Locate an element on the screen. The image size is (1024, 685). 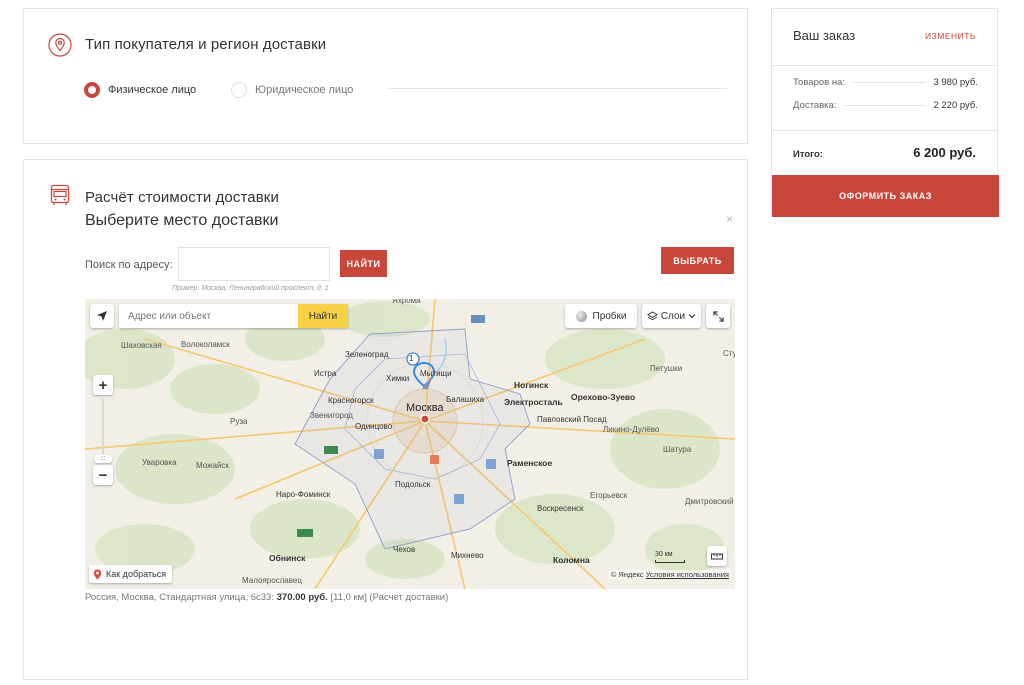
map-city-label: Обнинск is located at coordinates (287, 558).